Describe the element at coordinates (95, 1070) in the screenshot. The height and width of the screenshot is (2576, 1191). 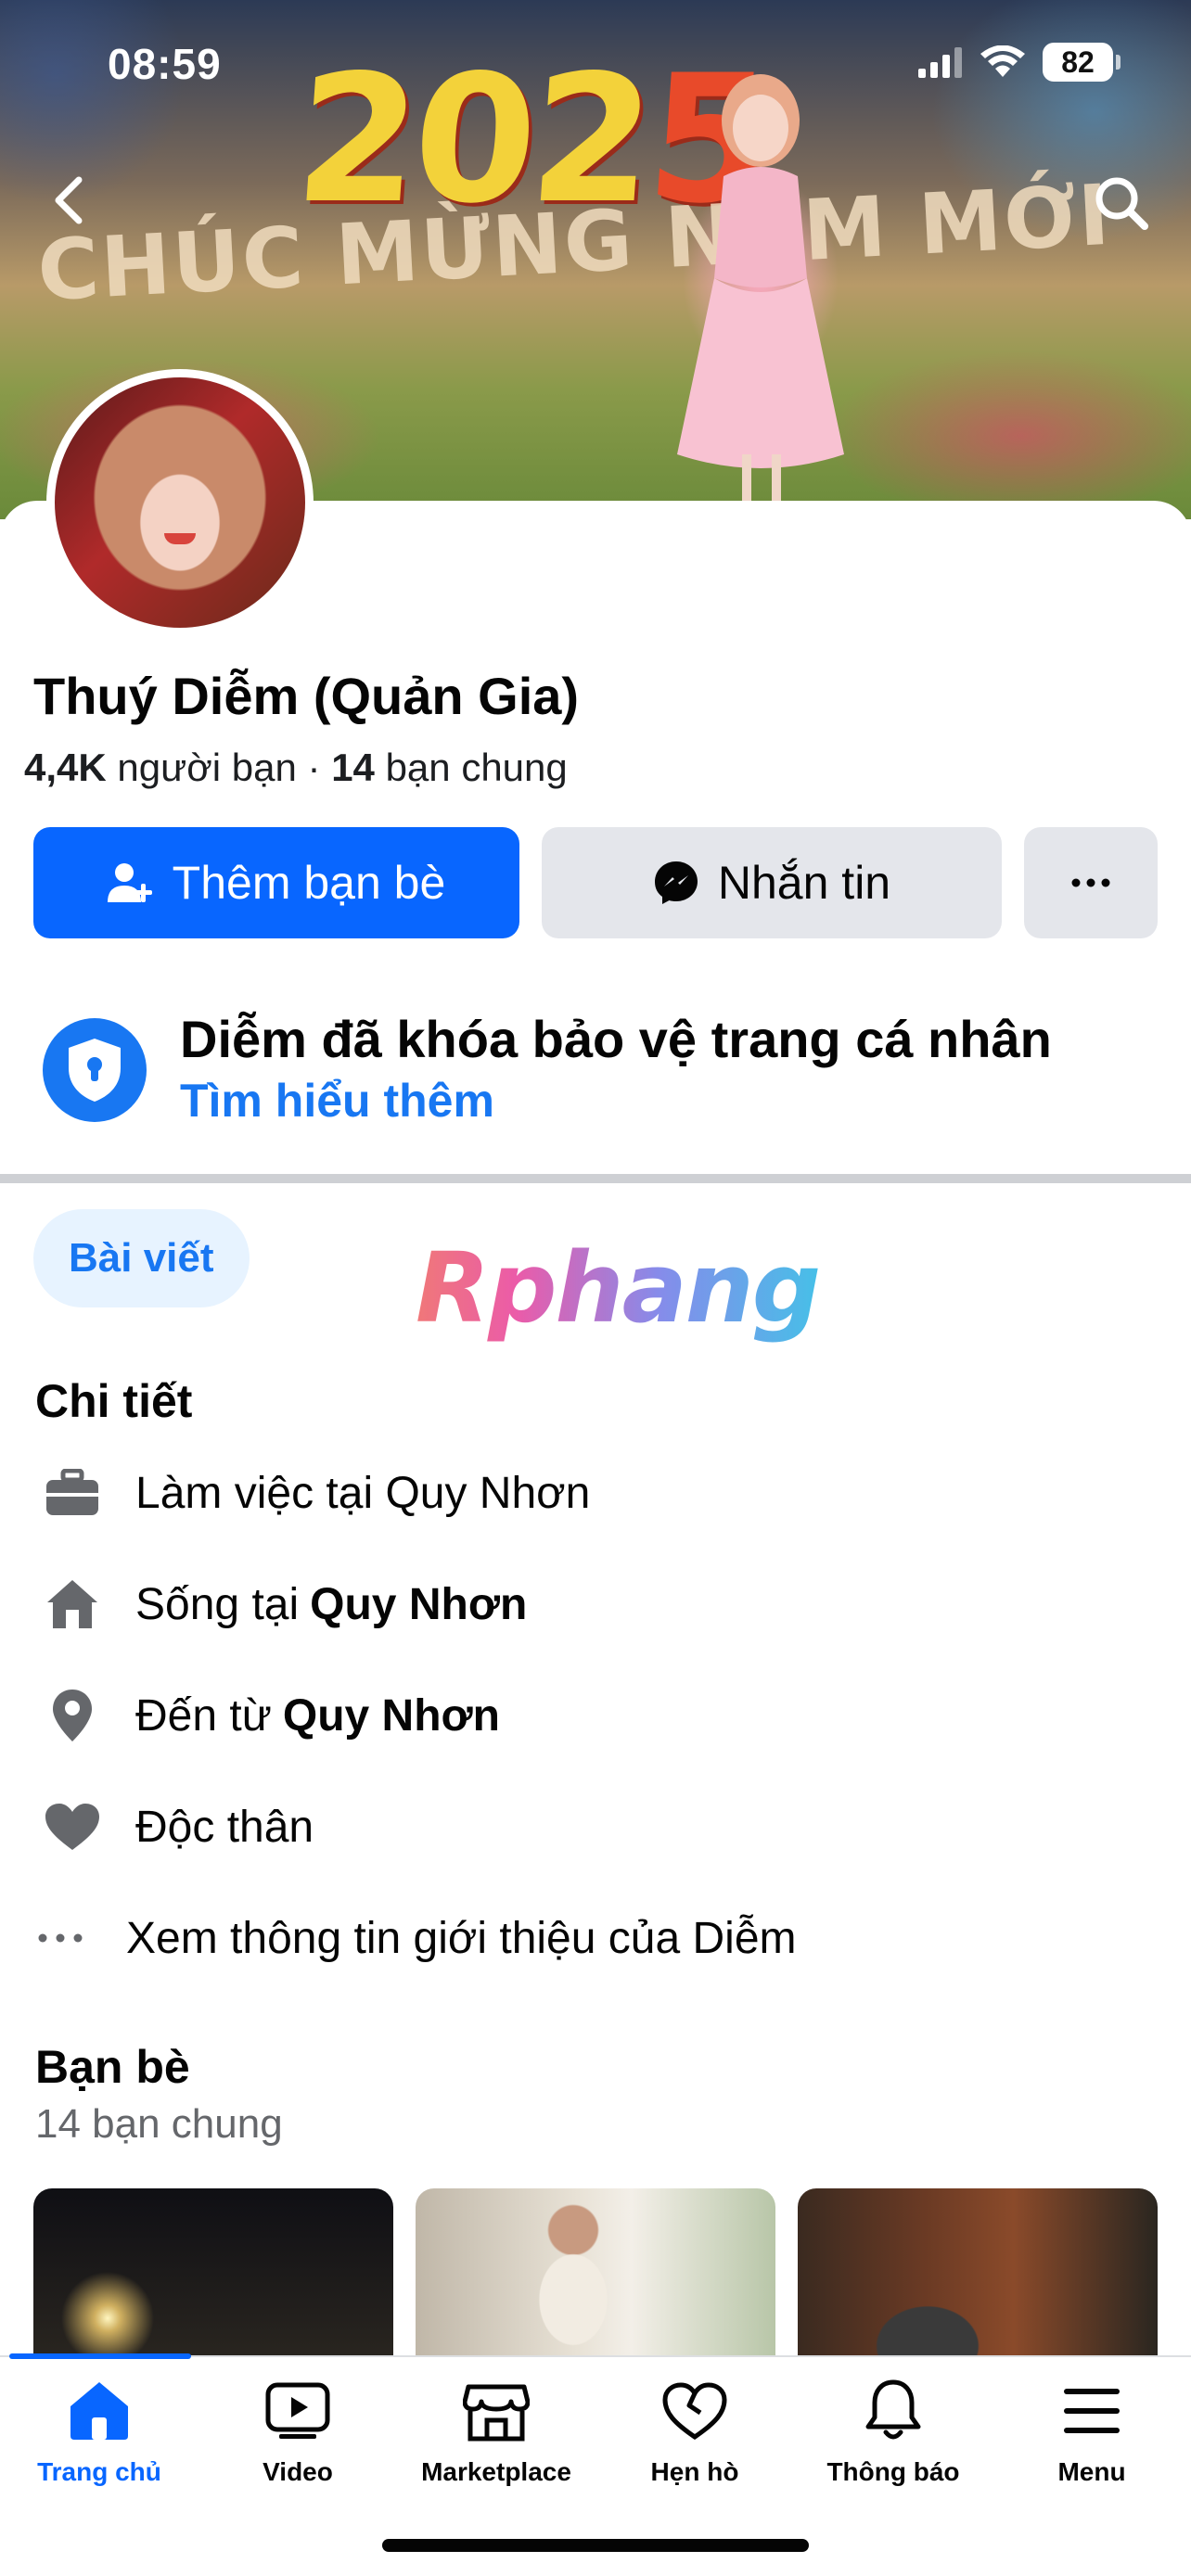
I see `shield-lock-icon` at that location.